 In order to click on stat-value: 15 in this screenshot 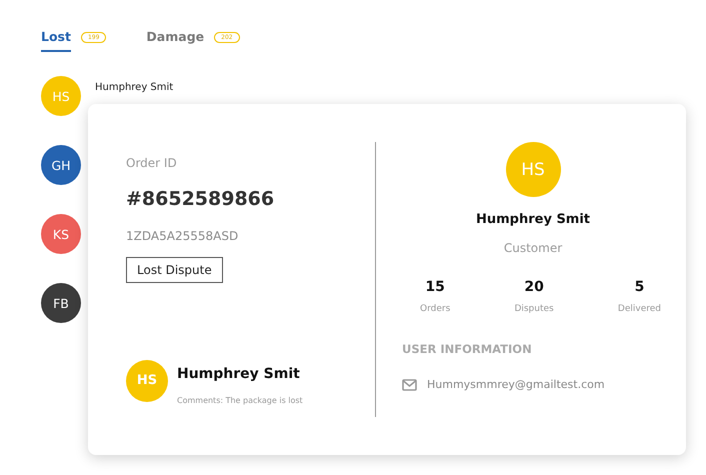, I will do `click(435, 287)`.